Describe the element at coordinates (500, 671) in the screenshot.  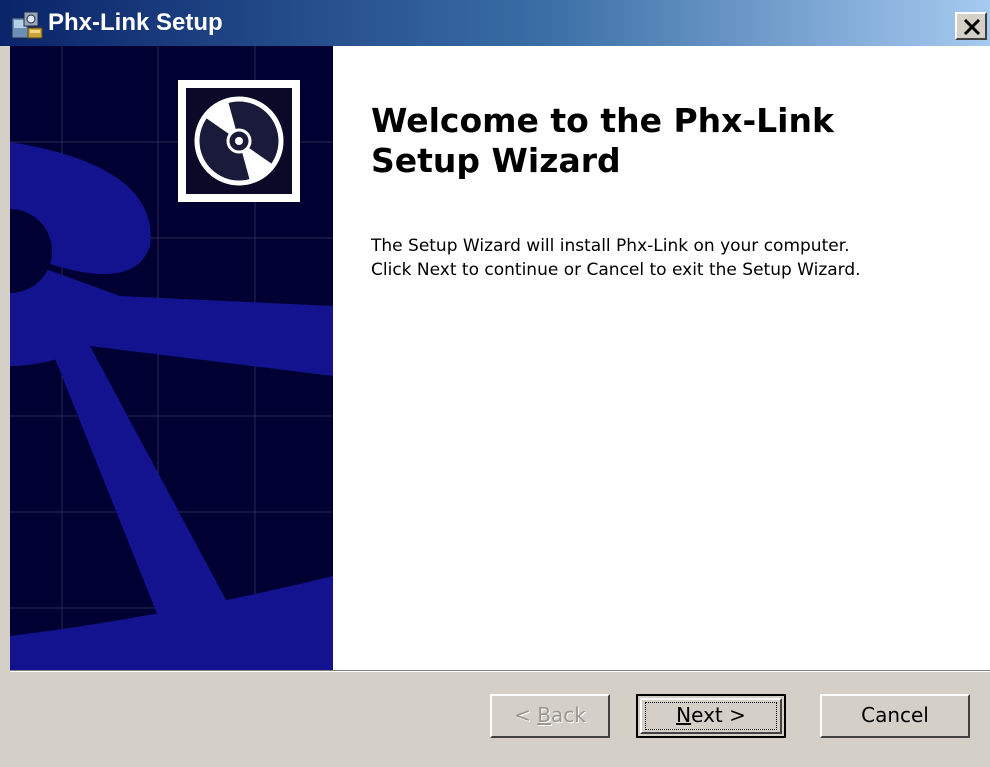
I see `footer-divider-highlight` at that location.